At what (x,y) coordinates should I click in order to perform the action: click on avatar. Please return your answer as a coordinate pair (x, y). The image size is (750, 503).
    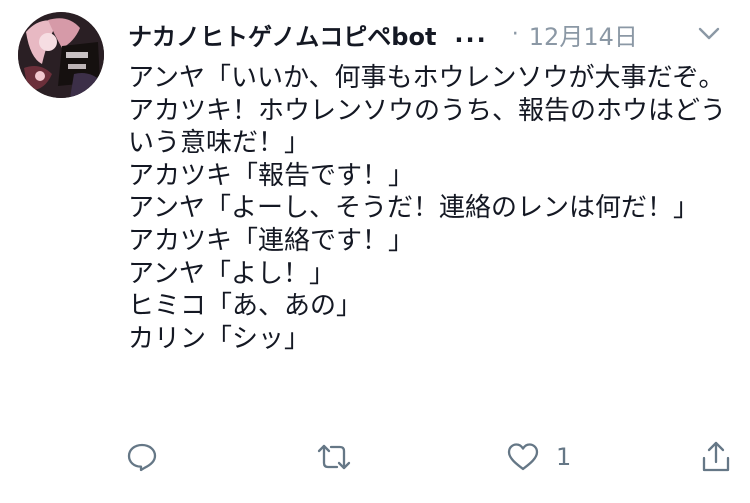
    Looking at the image, I should click on (61, 55).